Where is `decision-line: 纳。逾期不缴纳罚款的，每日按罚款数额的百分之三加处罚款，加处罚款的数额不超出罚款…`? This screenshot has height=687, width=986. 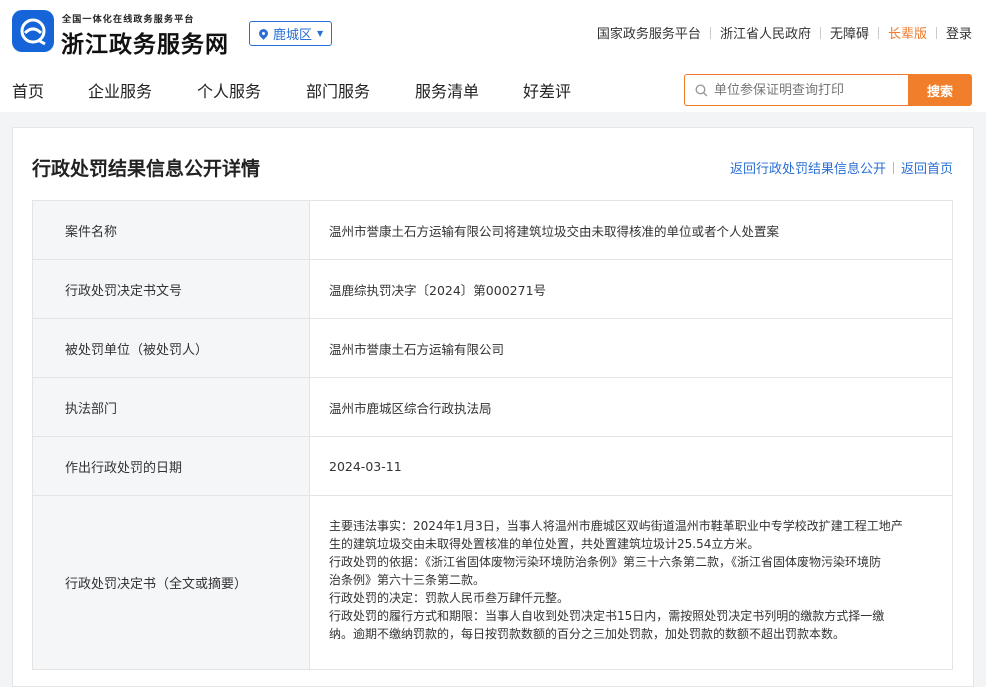
decision-line: 纳。逾期不缴纳罚款的，每日按罚款数额的百分之三加处罚款，加处罚款的数额不超出罚款… is located at coordinates (587, 634).